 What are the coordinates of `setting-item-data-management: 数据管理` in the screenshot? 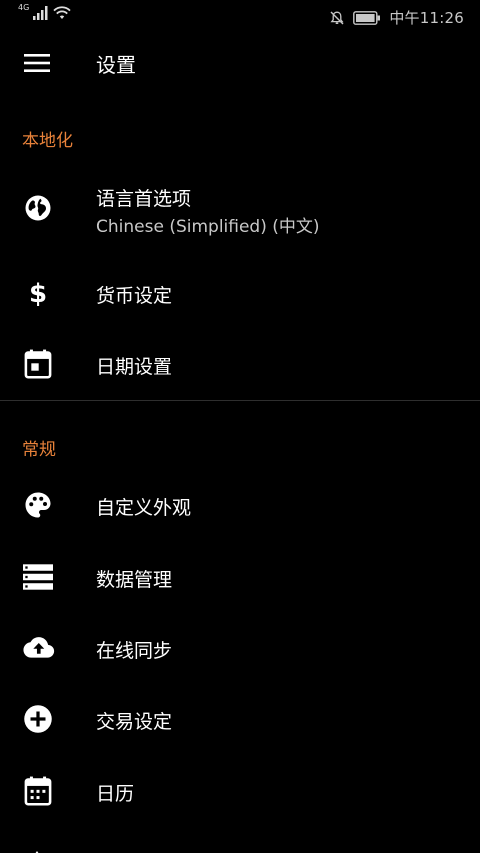 It's located at (240, 578).